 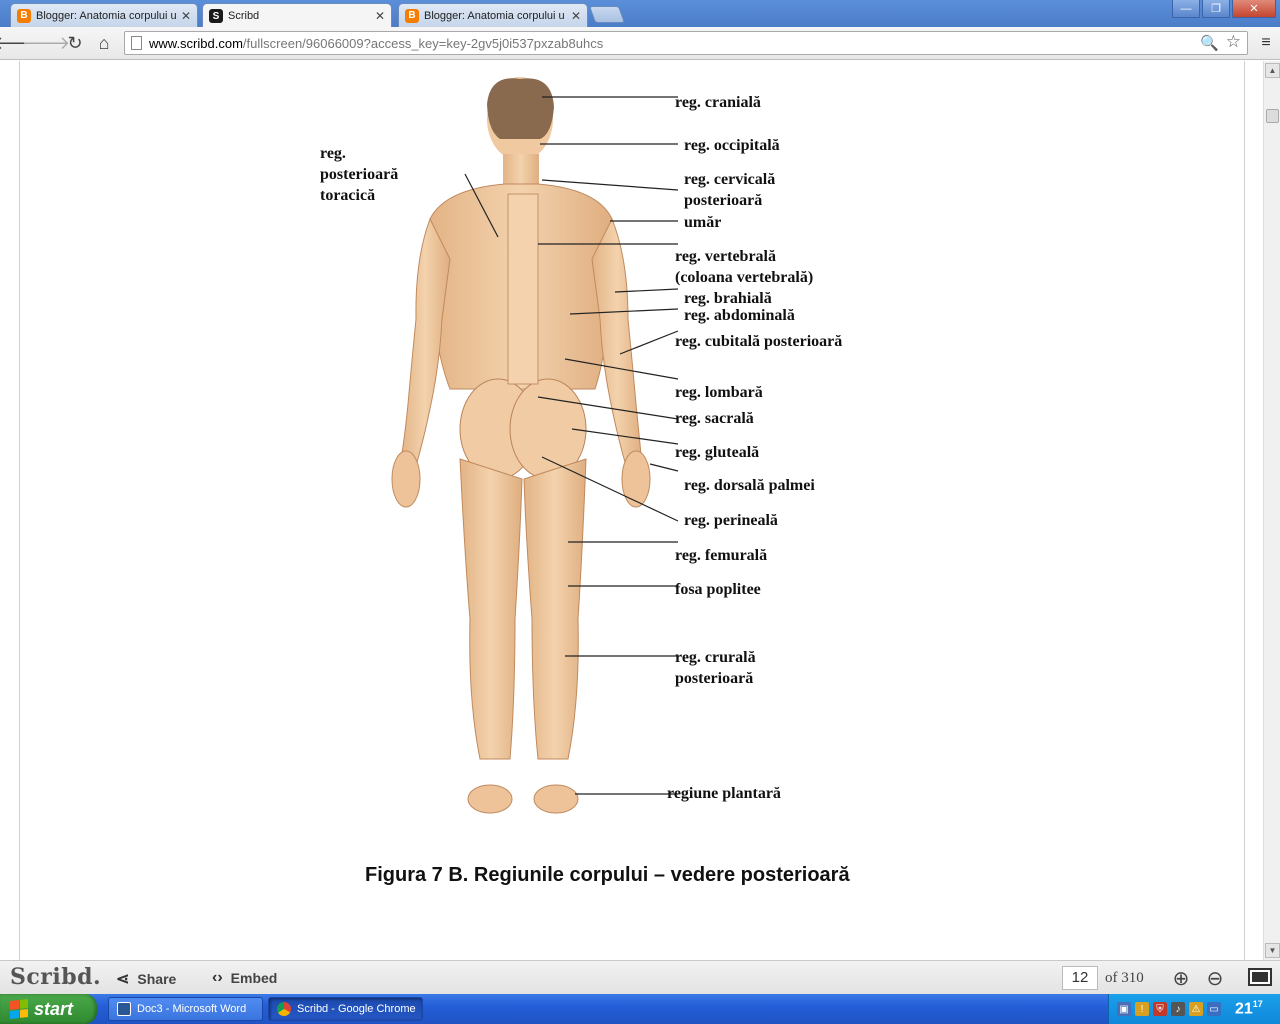 What do you see at coordinates (718, 102) in the screenshot?
I see `label-cranial: reg. cranială` at bounding box center [718, 102].